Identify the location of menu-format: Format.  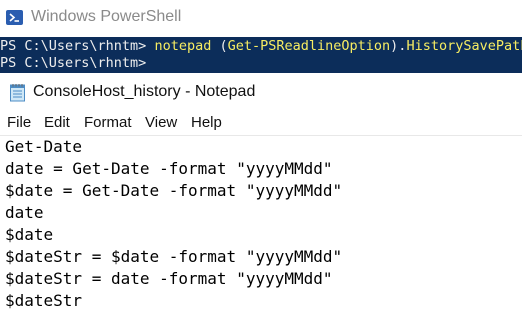
(108, 122).